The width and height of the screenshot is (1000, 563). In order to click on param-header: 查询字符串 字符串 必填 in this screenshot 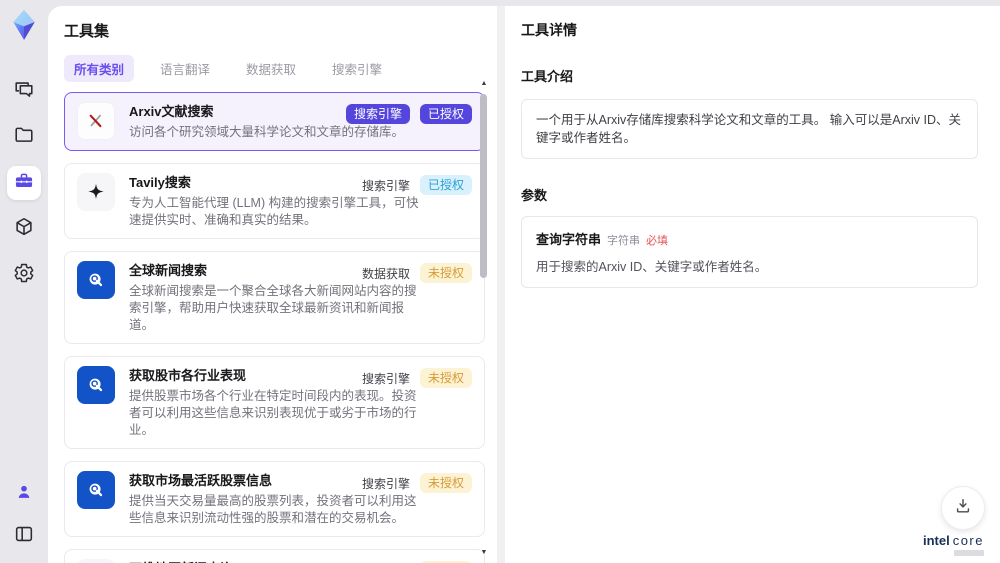, I will do `click(749, 238)`.